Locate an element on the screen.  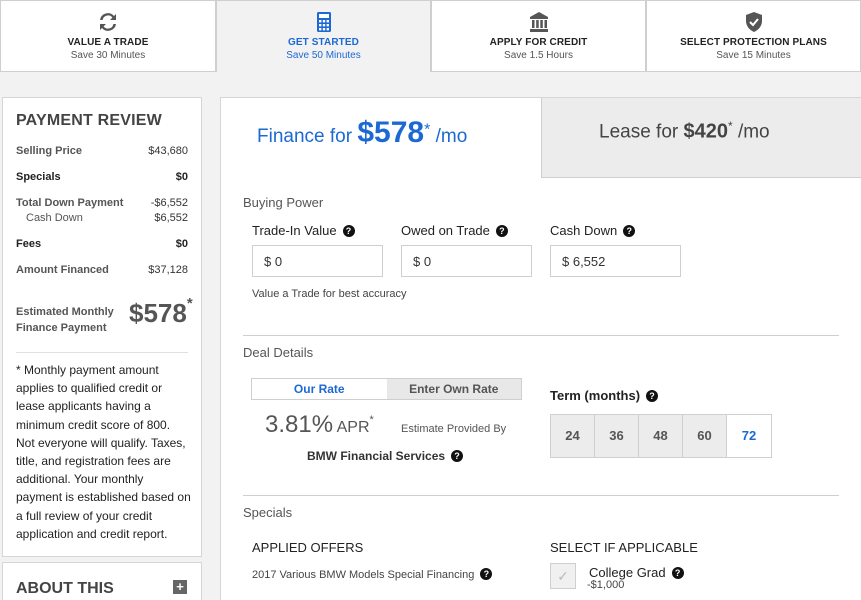
apr-value: 3.81% APR* is located at coordinates (319, 424).